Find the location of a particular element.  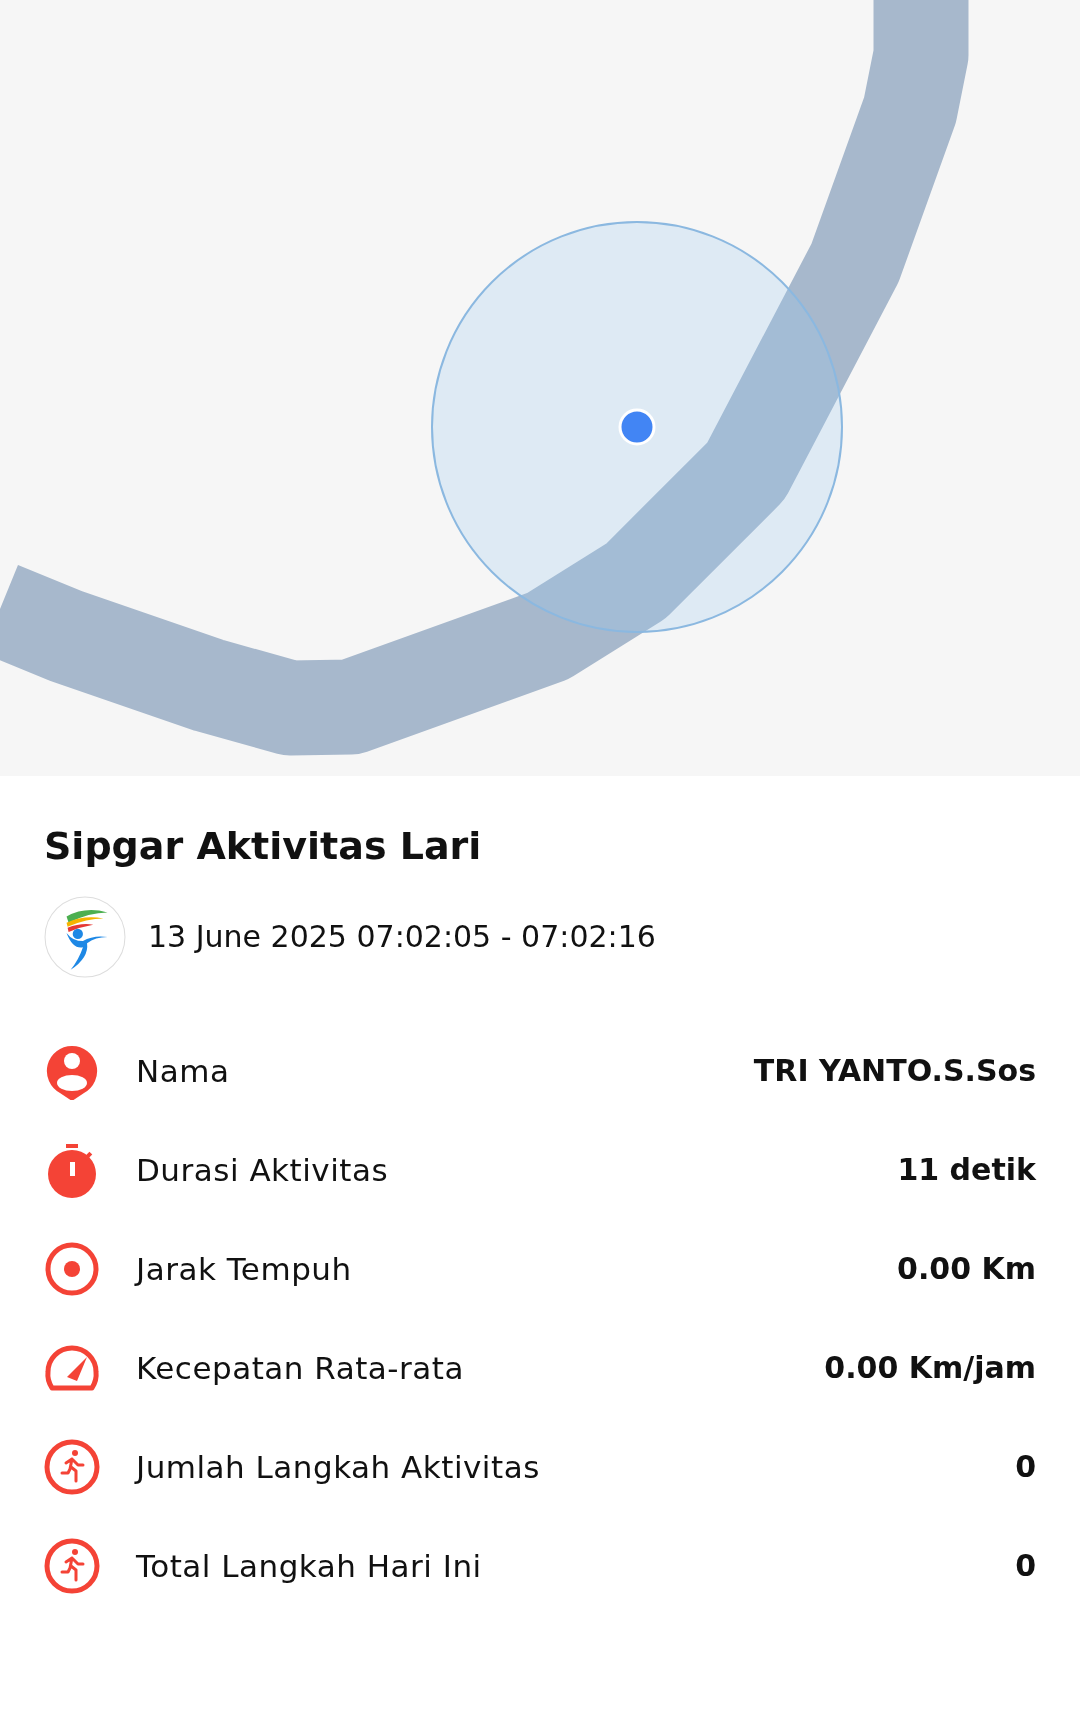

stat-label: Jarak Tempuh is located at coordinates (244, 1268).